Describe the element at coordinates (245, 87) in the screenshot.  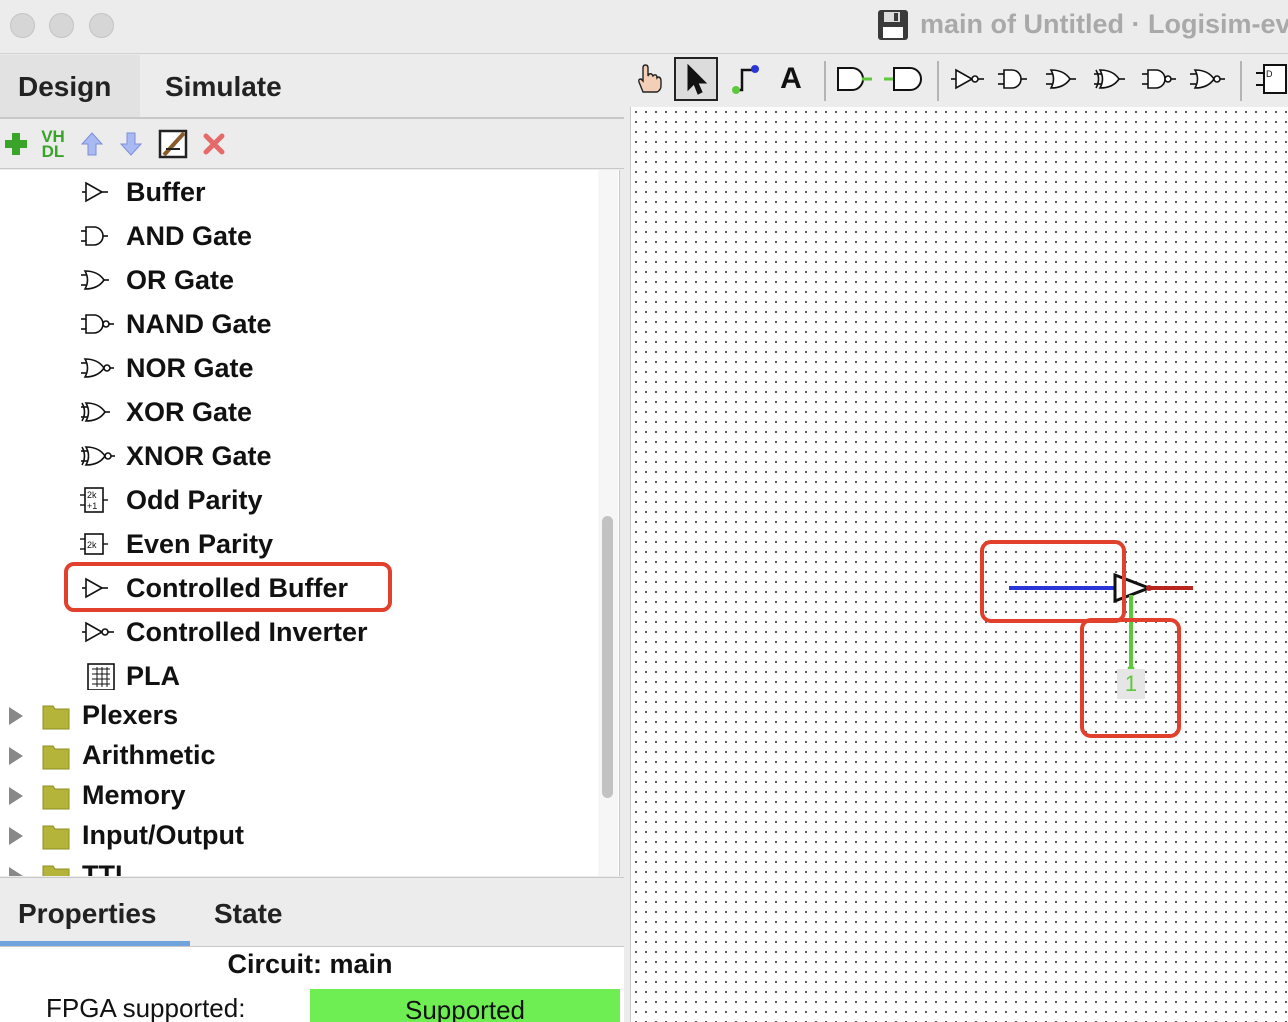
I see `tab-simulate: Simulate` at that location.